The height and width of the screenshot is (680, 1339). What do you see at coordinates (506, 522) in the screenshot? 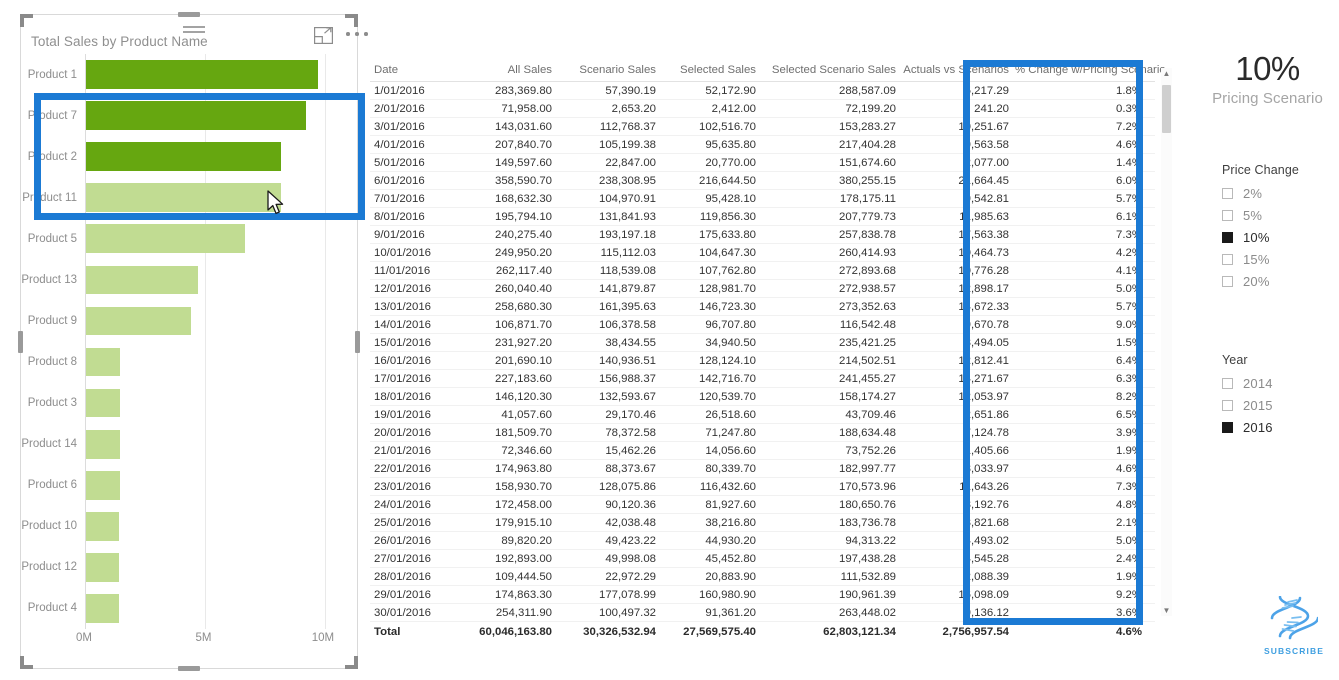
I see `cell-all-sales: 179,915.10` at bounding box center [506, 522].